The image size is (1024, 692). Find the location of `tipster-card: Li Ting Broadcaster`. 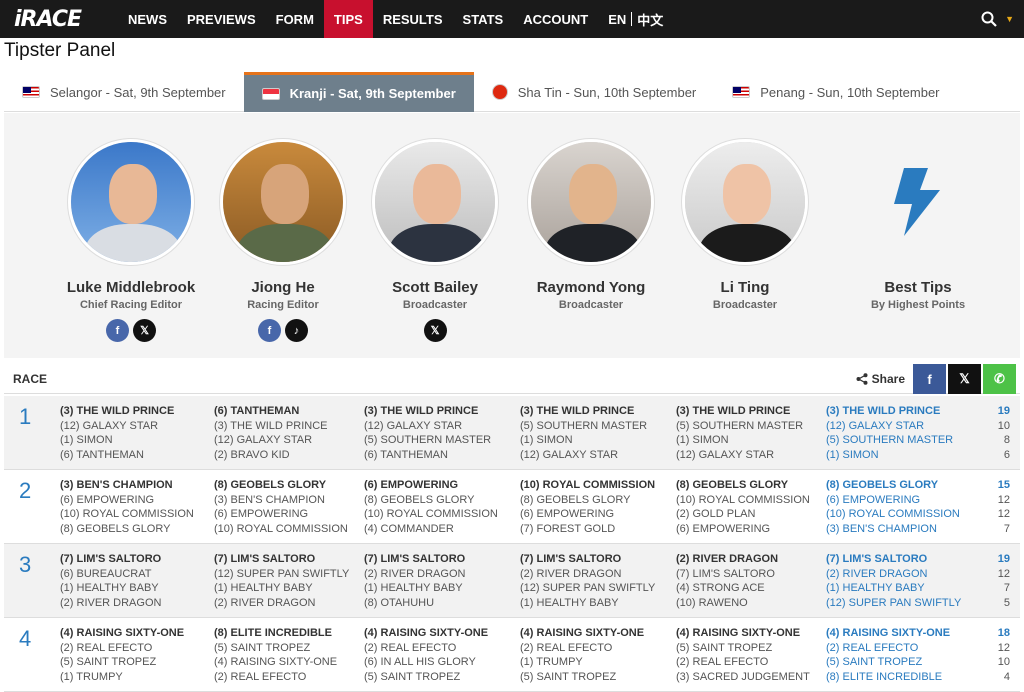

tipster-card: Li Ting Broadcaster is located at coordinates (745, 225).